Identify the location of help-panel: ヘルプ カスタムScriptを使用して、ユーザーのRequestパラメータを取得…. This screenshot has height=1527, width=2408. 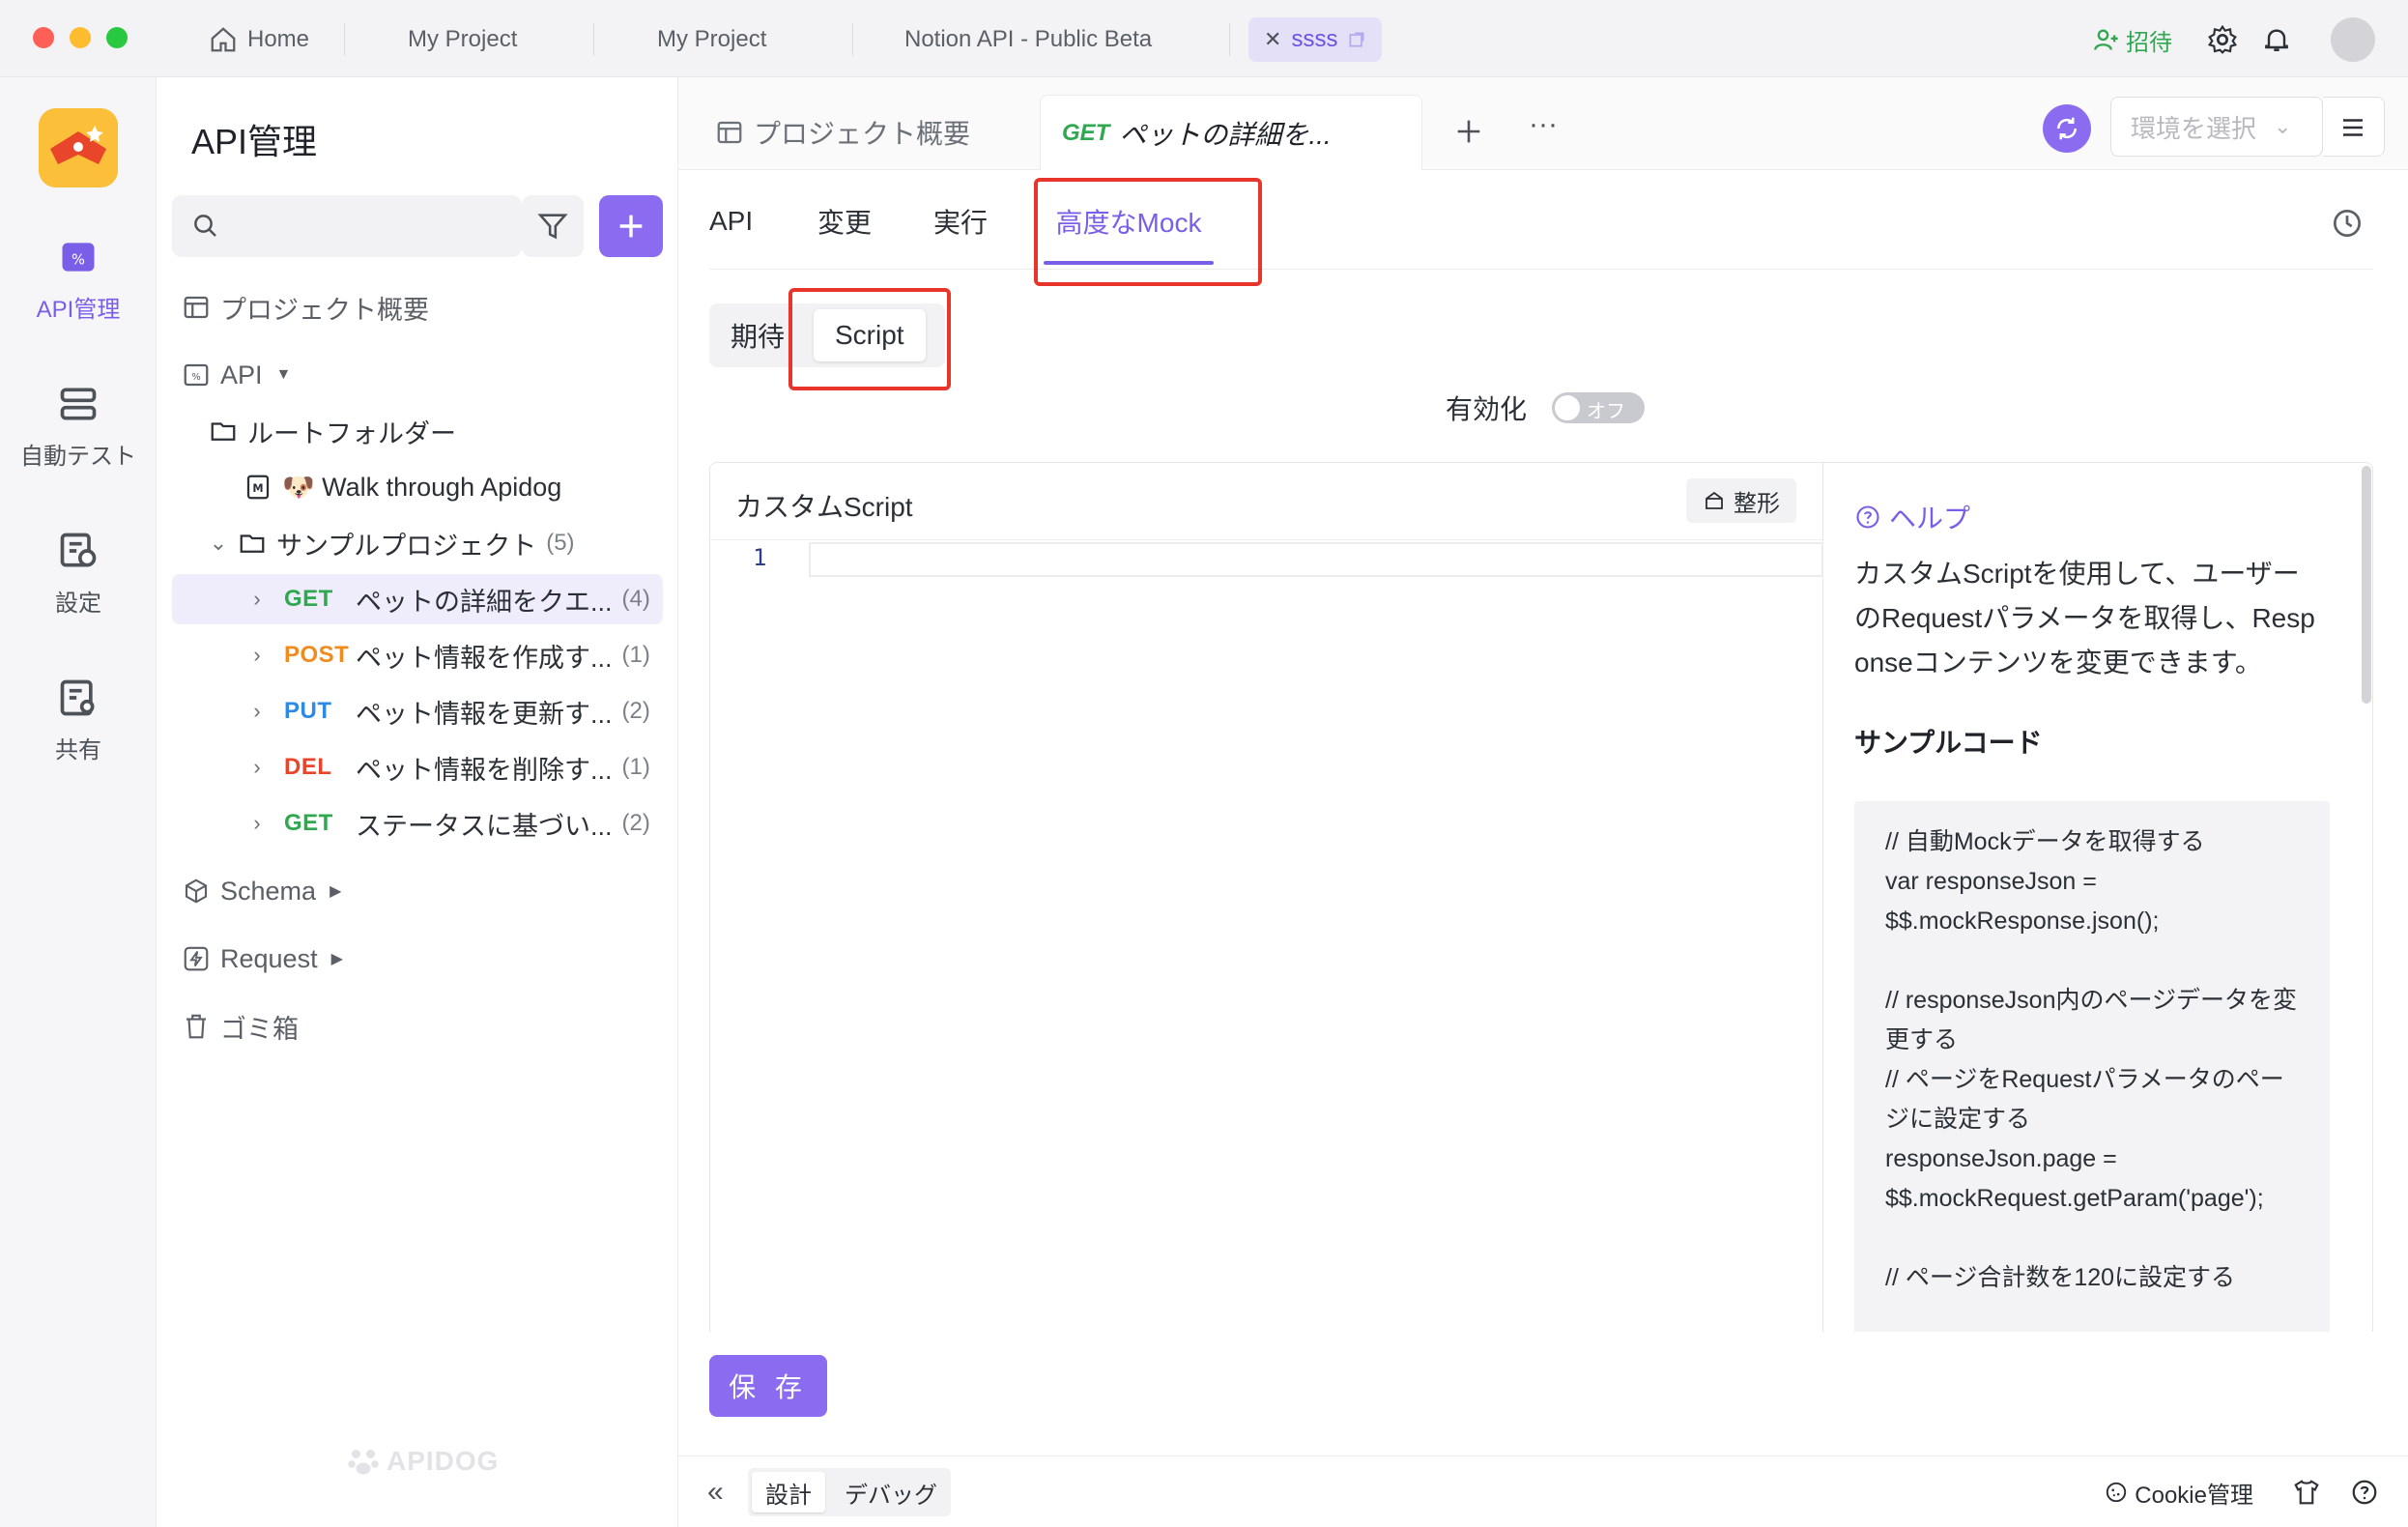
(2097, 898).